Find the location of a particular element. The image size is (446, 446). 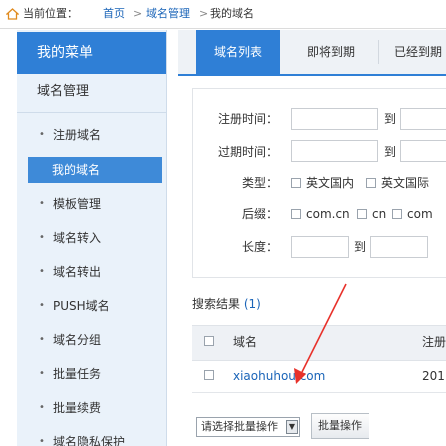

home-icon is located at coordinates (12, 14).